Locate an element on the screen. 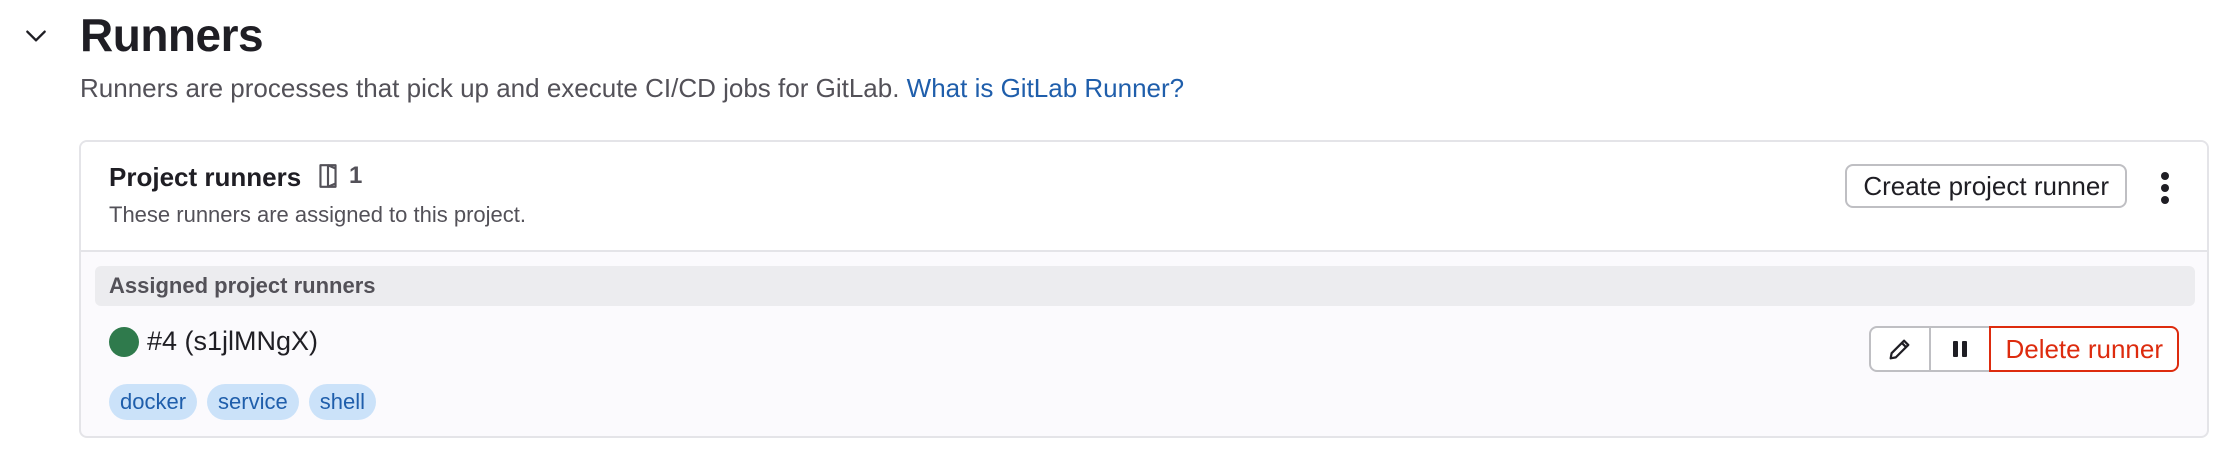 Image resolution: width=2226 pixels, height=454 pixels. runner-count: 1 is located at coordinates (338, 176).